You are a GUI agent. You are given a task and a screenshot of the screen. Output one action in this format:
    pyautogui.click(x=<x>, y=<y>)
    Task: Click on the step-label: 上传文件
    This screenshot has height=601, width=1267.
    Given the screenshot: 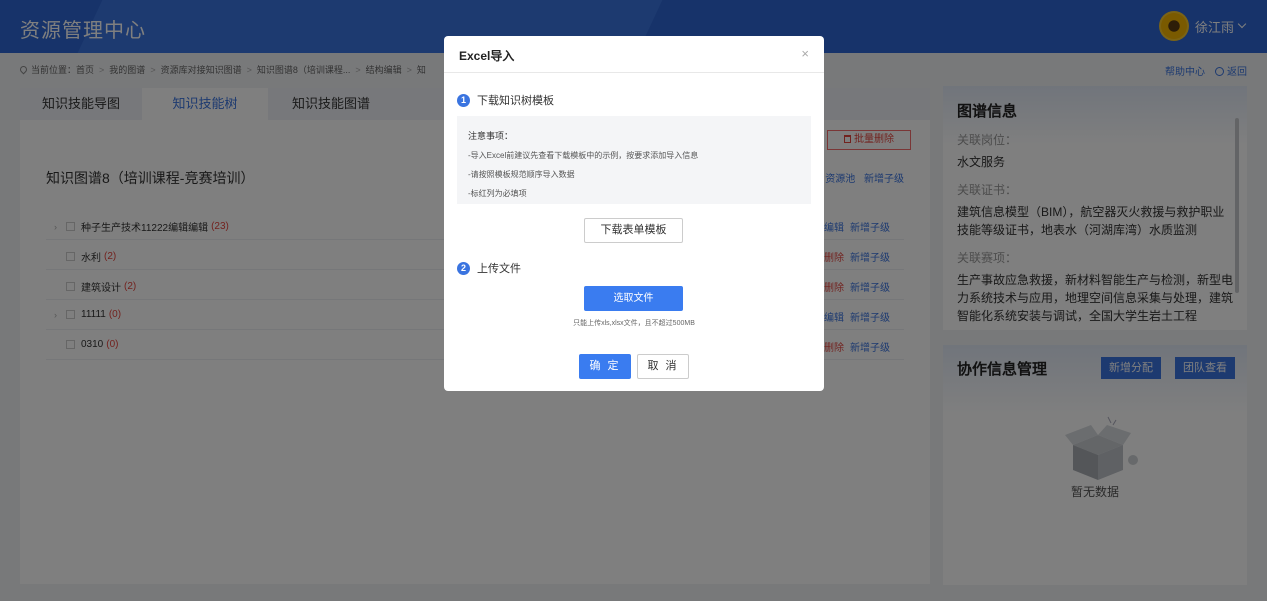 What is the action you would take?
    pyautogui.click(x=499, y=269)
    